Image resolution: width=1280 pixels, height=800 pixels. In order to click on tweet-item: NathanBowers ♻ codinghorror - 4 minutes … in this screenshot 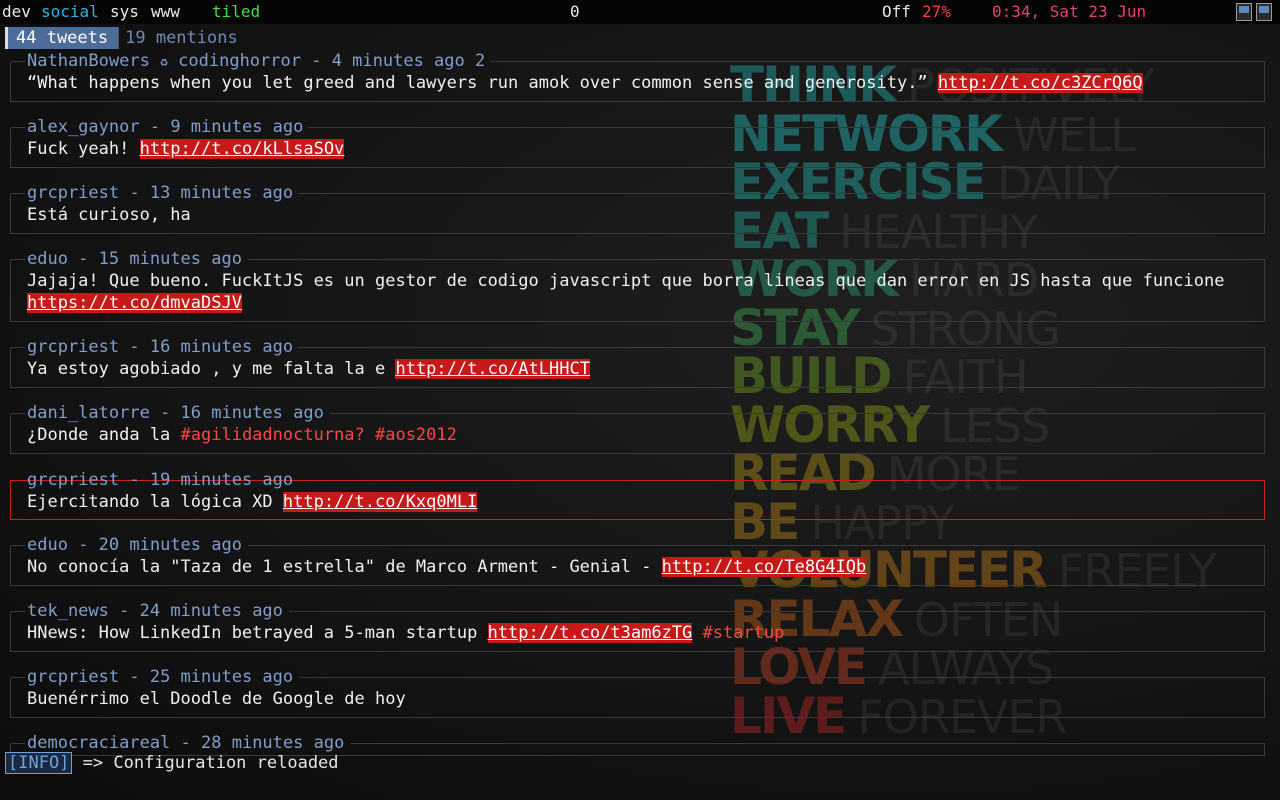, I will do `click(637, 76)`.